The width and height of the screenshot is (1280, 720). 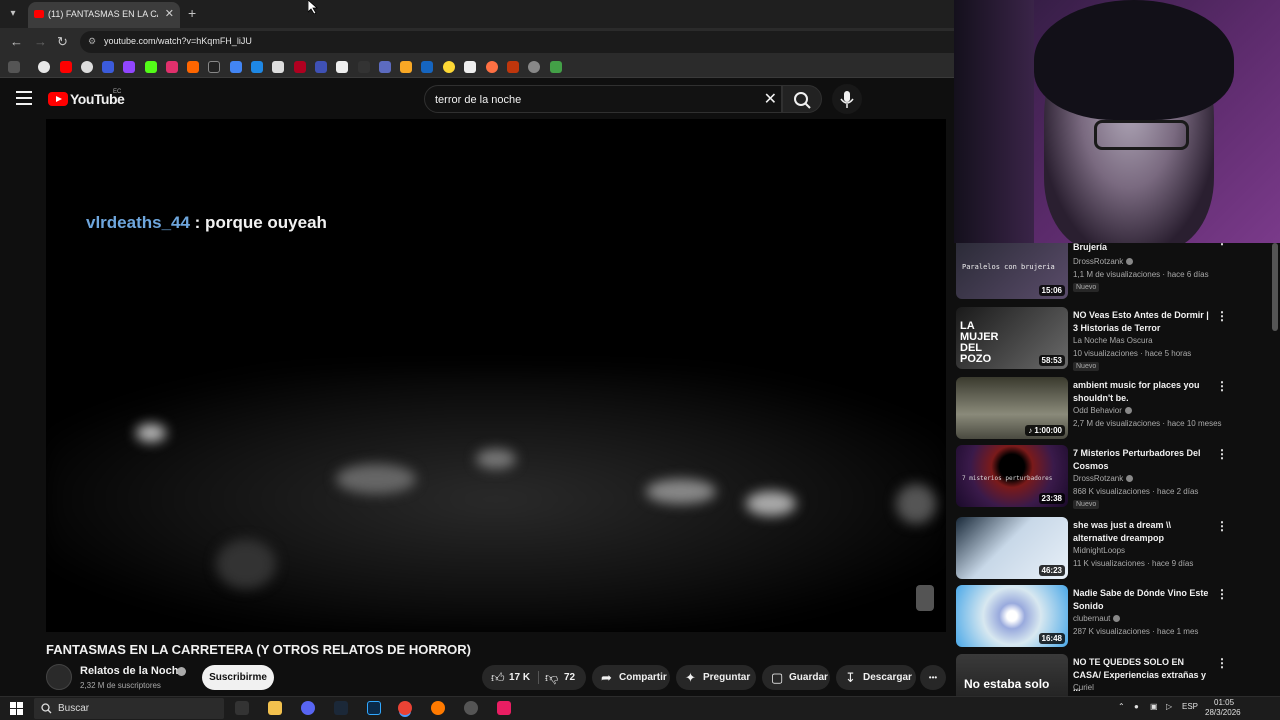 I want to click on video-thumbnail: No estaba solo, so click(x=1012, y=675).